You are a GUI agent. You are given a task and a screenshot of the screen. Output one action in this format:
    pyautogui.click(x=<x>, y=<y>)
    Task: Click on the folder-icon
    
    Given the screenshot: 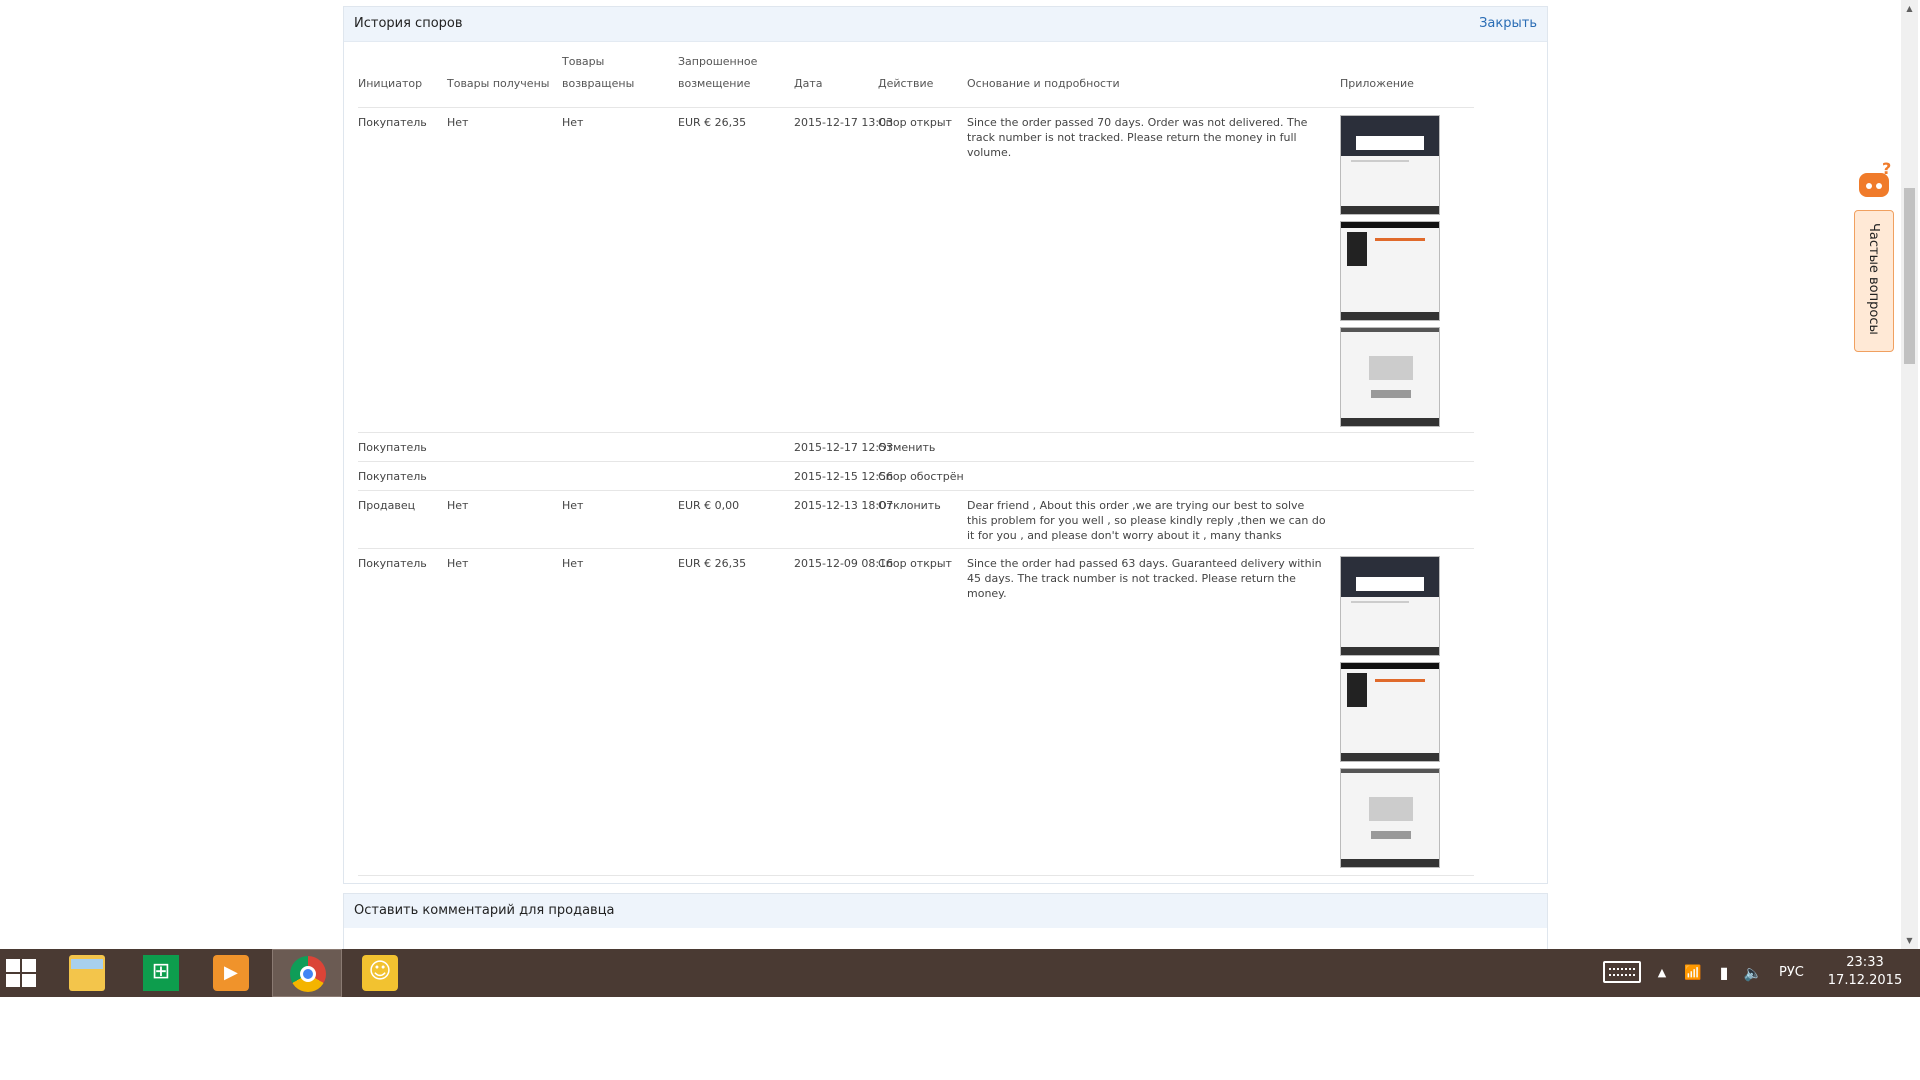 What is the action you would take?
    pyautogui.click(x=87, y=973)
    